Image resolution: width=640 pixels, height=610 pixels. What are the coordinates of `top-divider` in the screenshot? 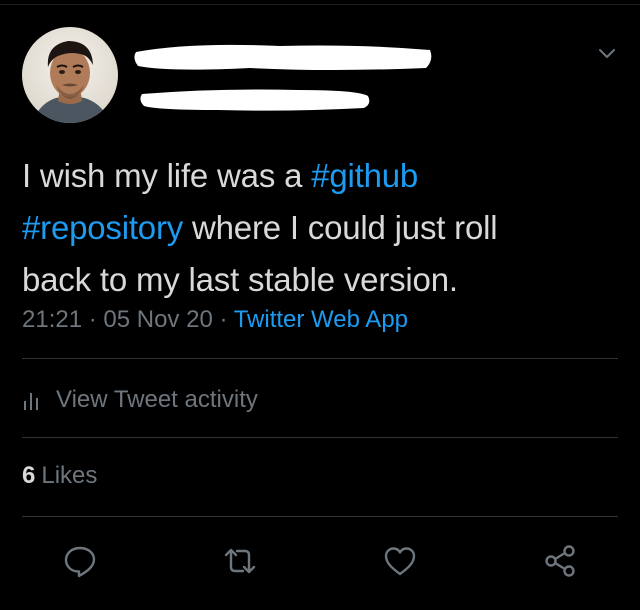 It's located at (320, 4).